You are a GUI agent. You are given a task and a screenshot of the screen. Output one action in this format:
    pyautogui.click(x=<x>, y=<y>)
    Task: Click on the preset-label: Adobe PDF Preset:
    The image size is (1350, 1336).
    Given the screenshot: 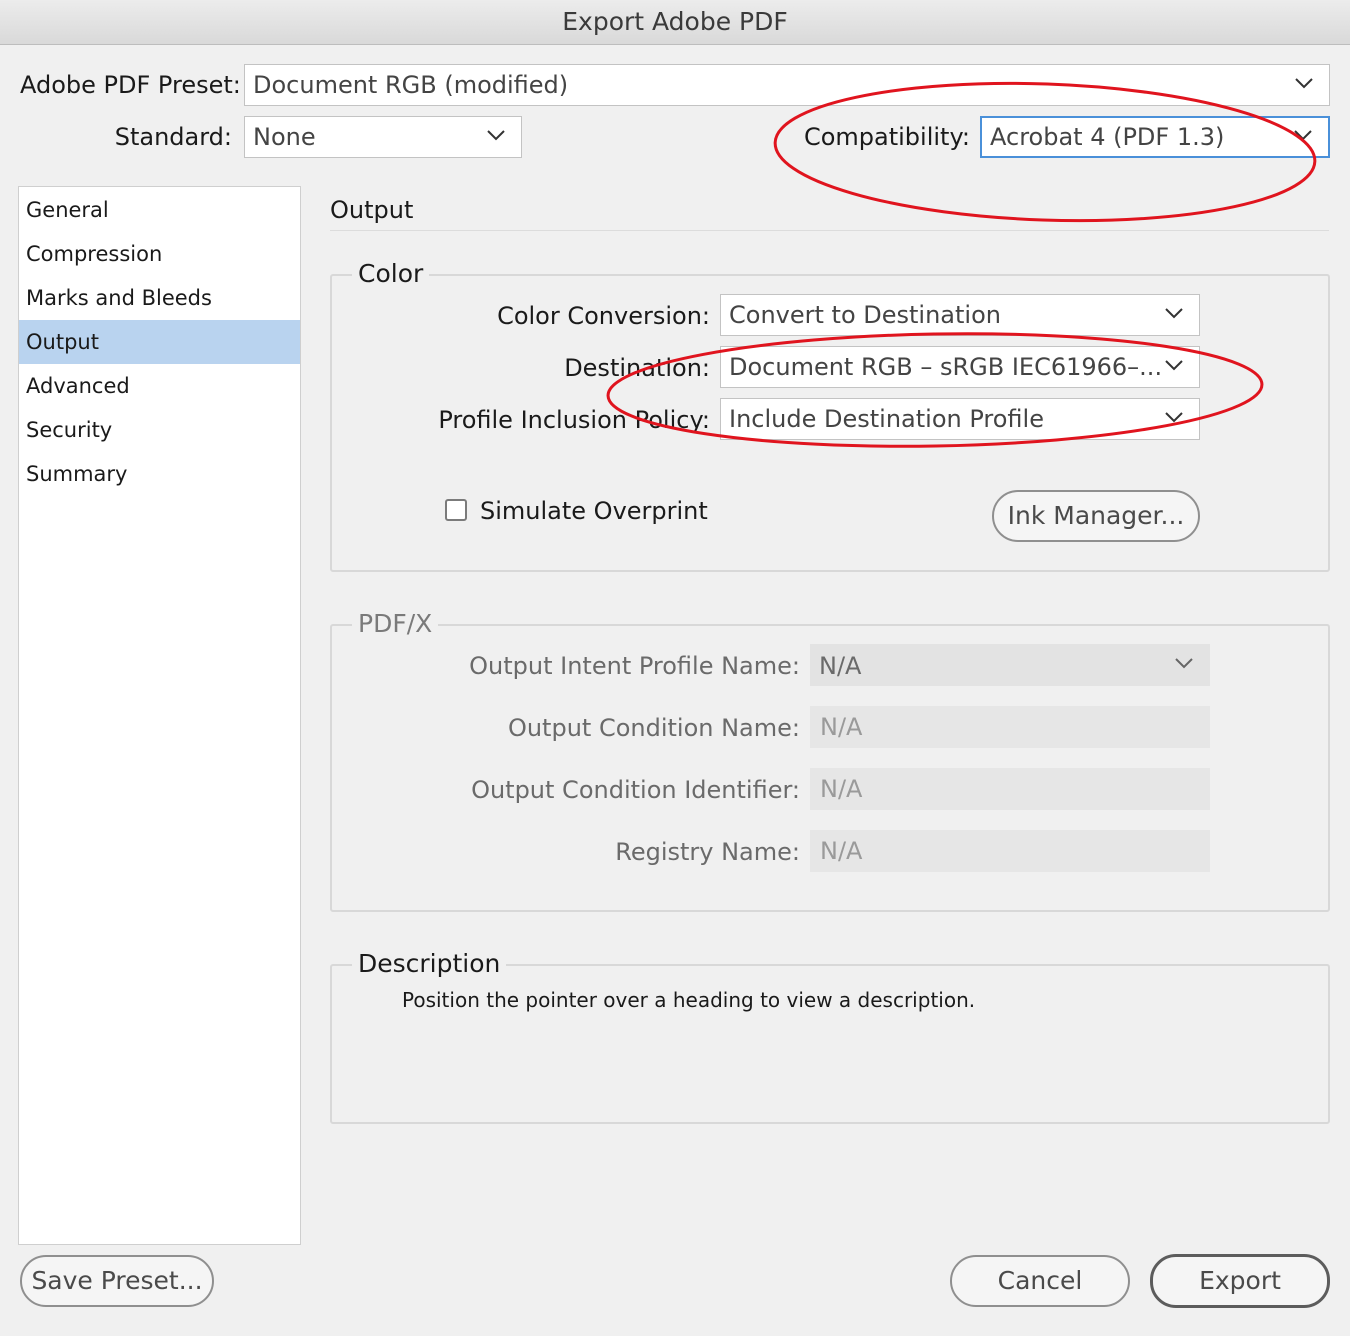 What is the action you would take?
    pyautogui.click(x=130, y=85)
    